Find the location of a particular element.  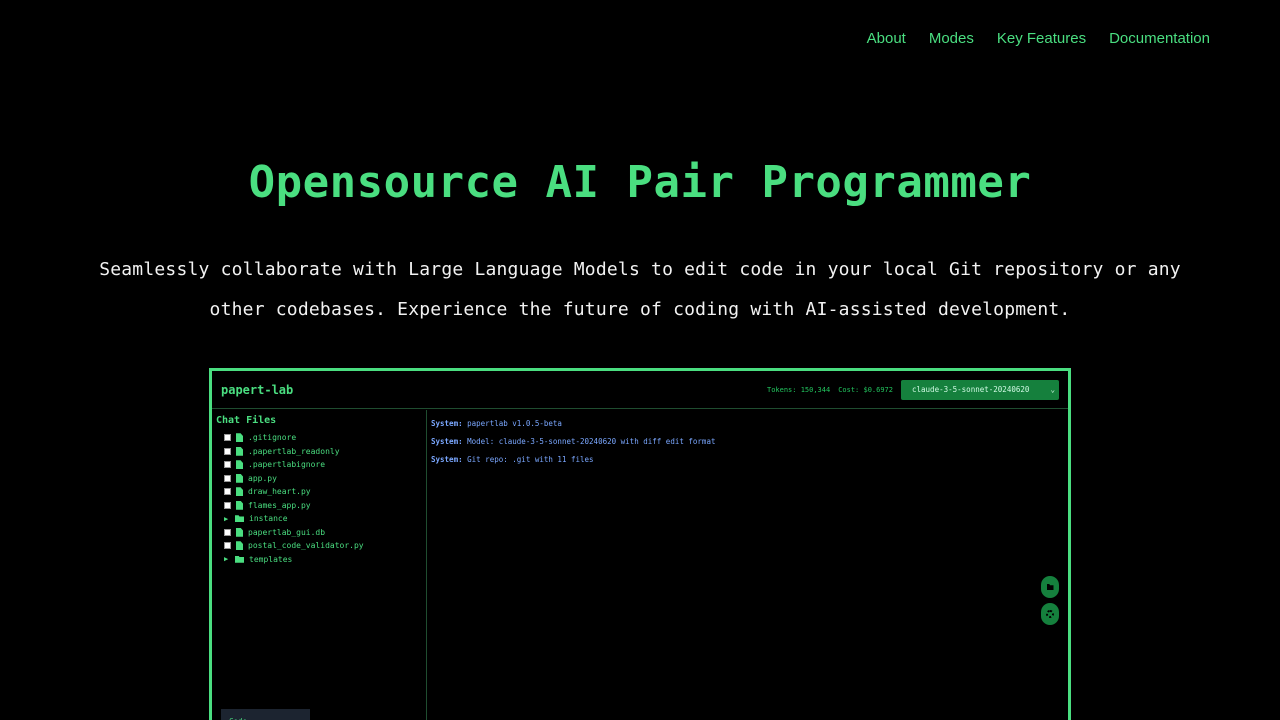

file-row: papertlab_gui.db is located at coordinates (319, 533).